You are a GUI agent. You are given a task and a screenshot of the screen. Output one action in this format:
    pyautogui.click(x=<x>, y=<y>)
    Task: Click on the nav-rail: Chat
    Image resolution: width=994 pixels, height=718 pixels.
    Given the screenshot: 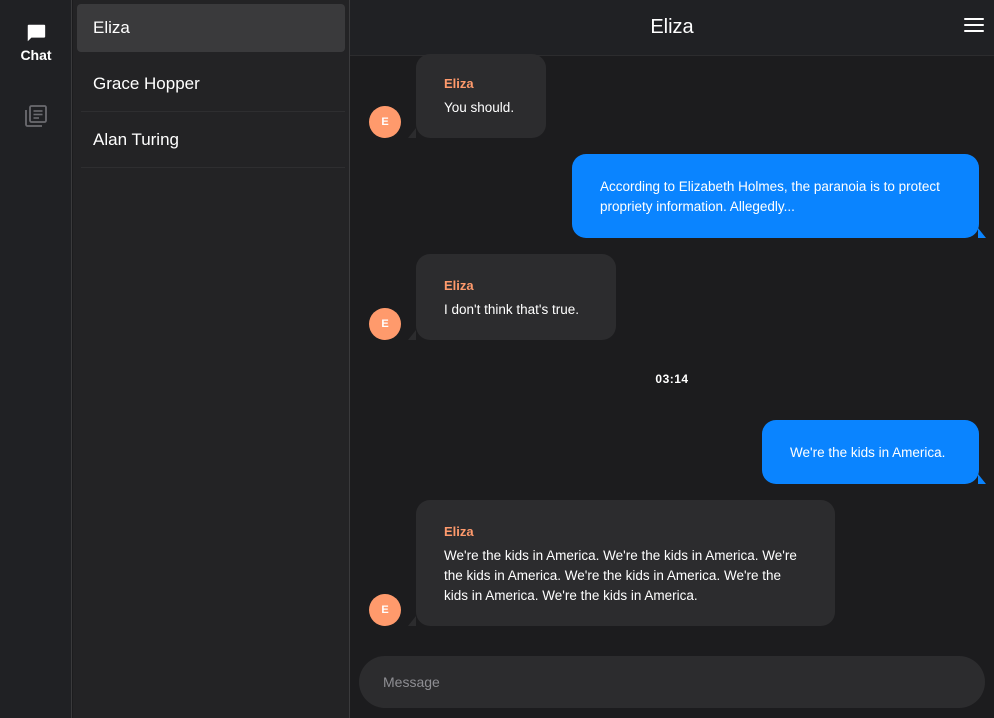 What is the action you would take?
    pyautogui.click(x=36, y=359)
    